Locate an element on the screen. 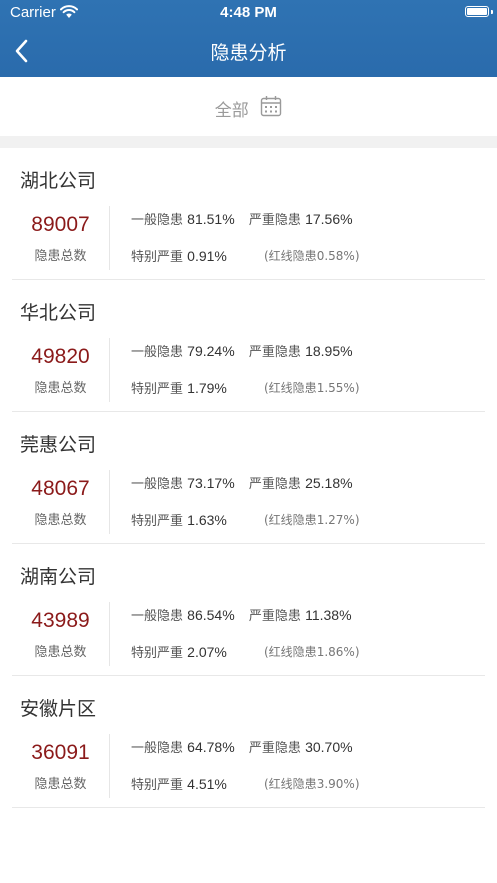 This screenshot has height=883, width=497. redline-stat: (红线隐患1.86%) is located at coordinates (312, 651).